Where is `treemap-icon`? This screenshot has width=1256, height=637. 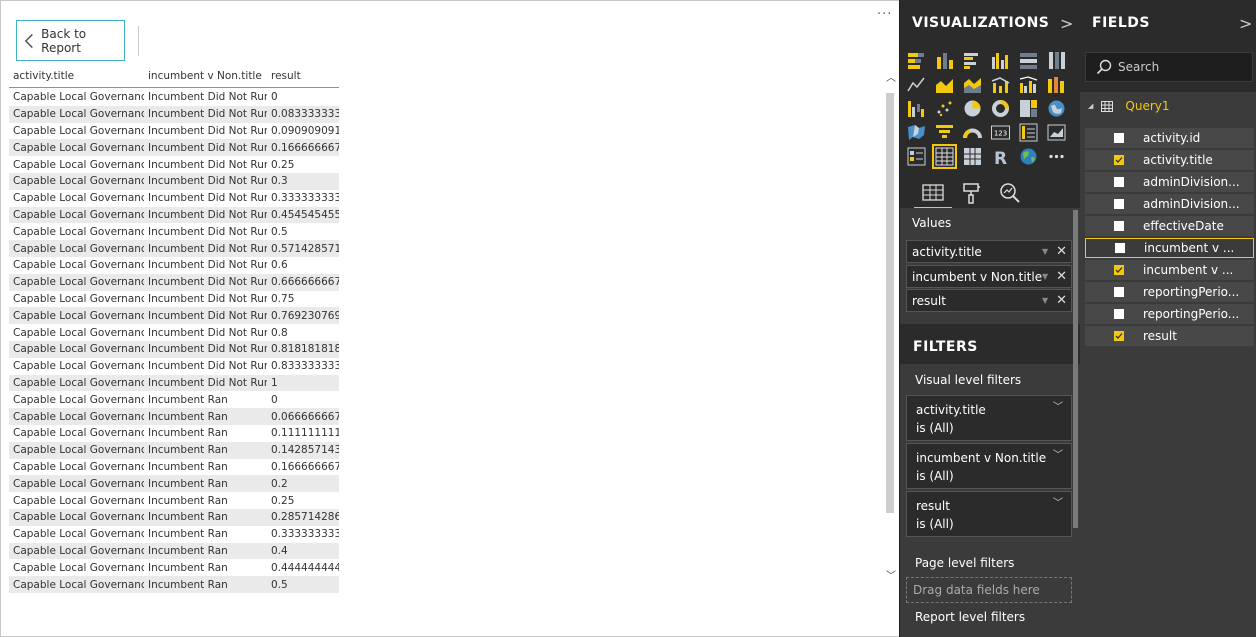 treemap-icon is located at coordinates (1028, 108).